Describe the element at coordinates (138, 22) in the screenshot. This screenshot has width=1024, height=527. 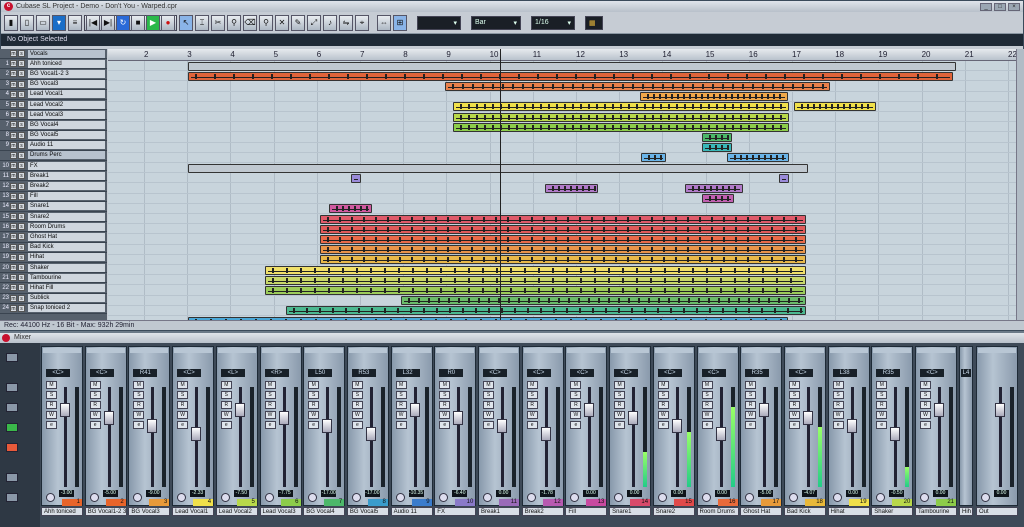
I see `stop-icon: ■` at that location.